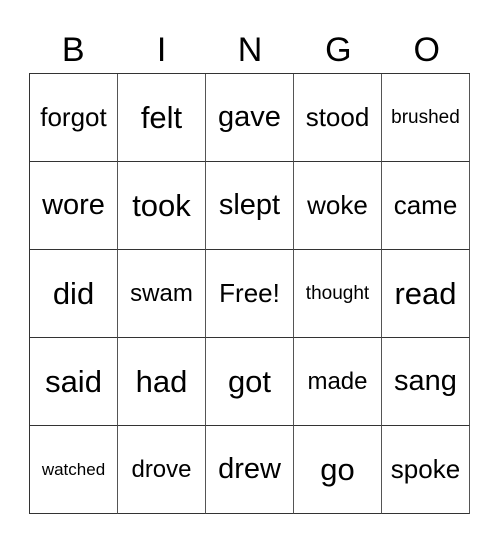 The width and height of the screenshot is (500, 544). I want to click on bingo-cell: got, so click(250, 382).